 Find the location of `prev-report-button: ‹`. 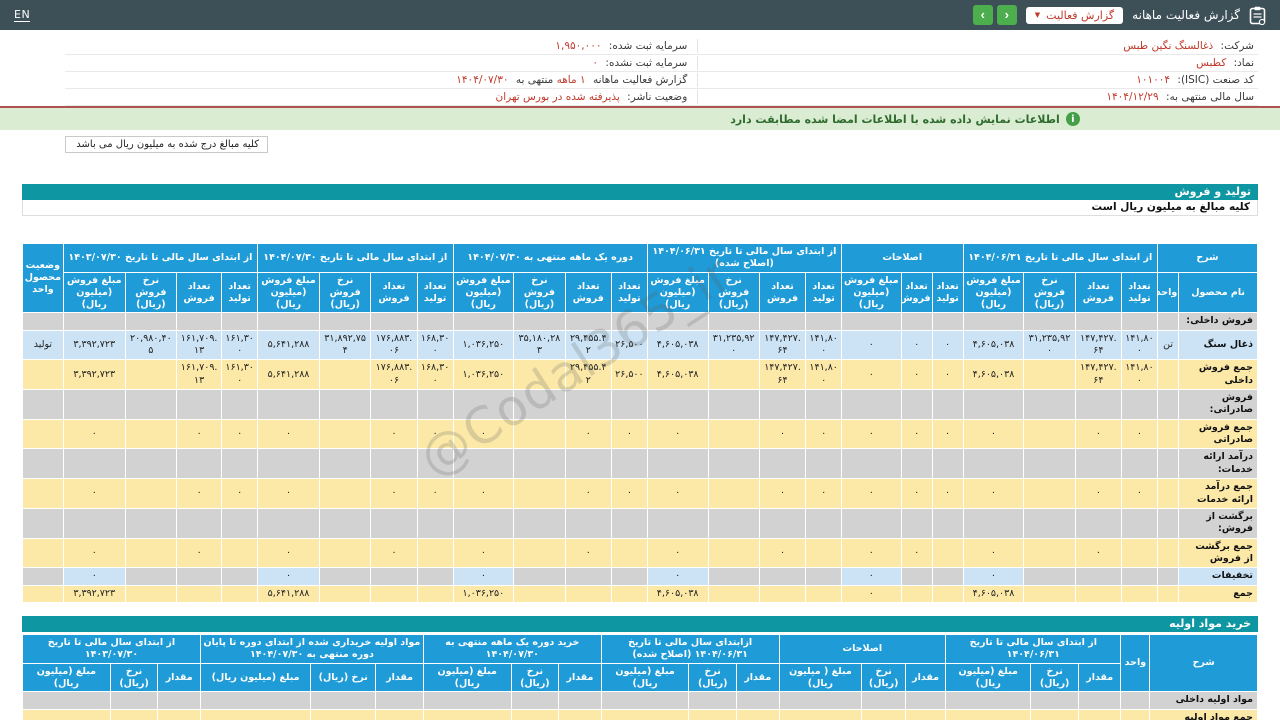

prev-report-button: ‹ is located at coordinates (982, 15).